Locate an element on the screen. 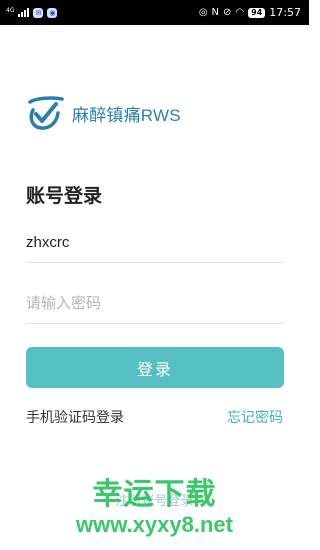 The width and height of the screenshot is (320, 550). password-input is located at coordinates (155, 303).